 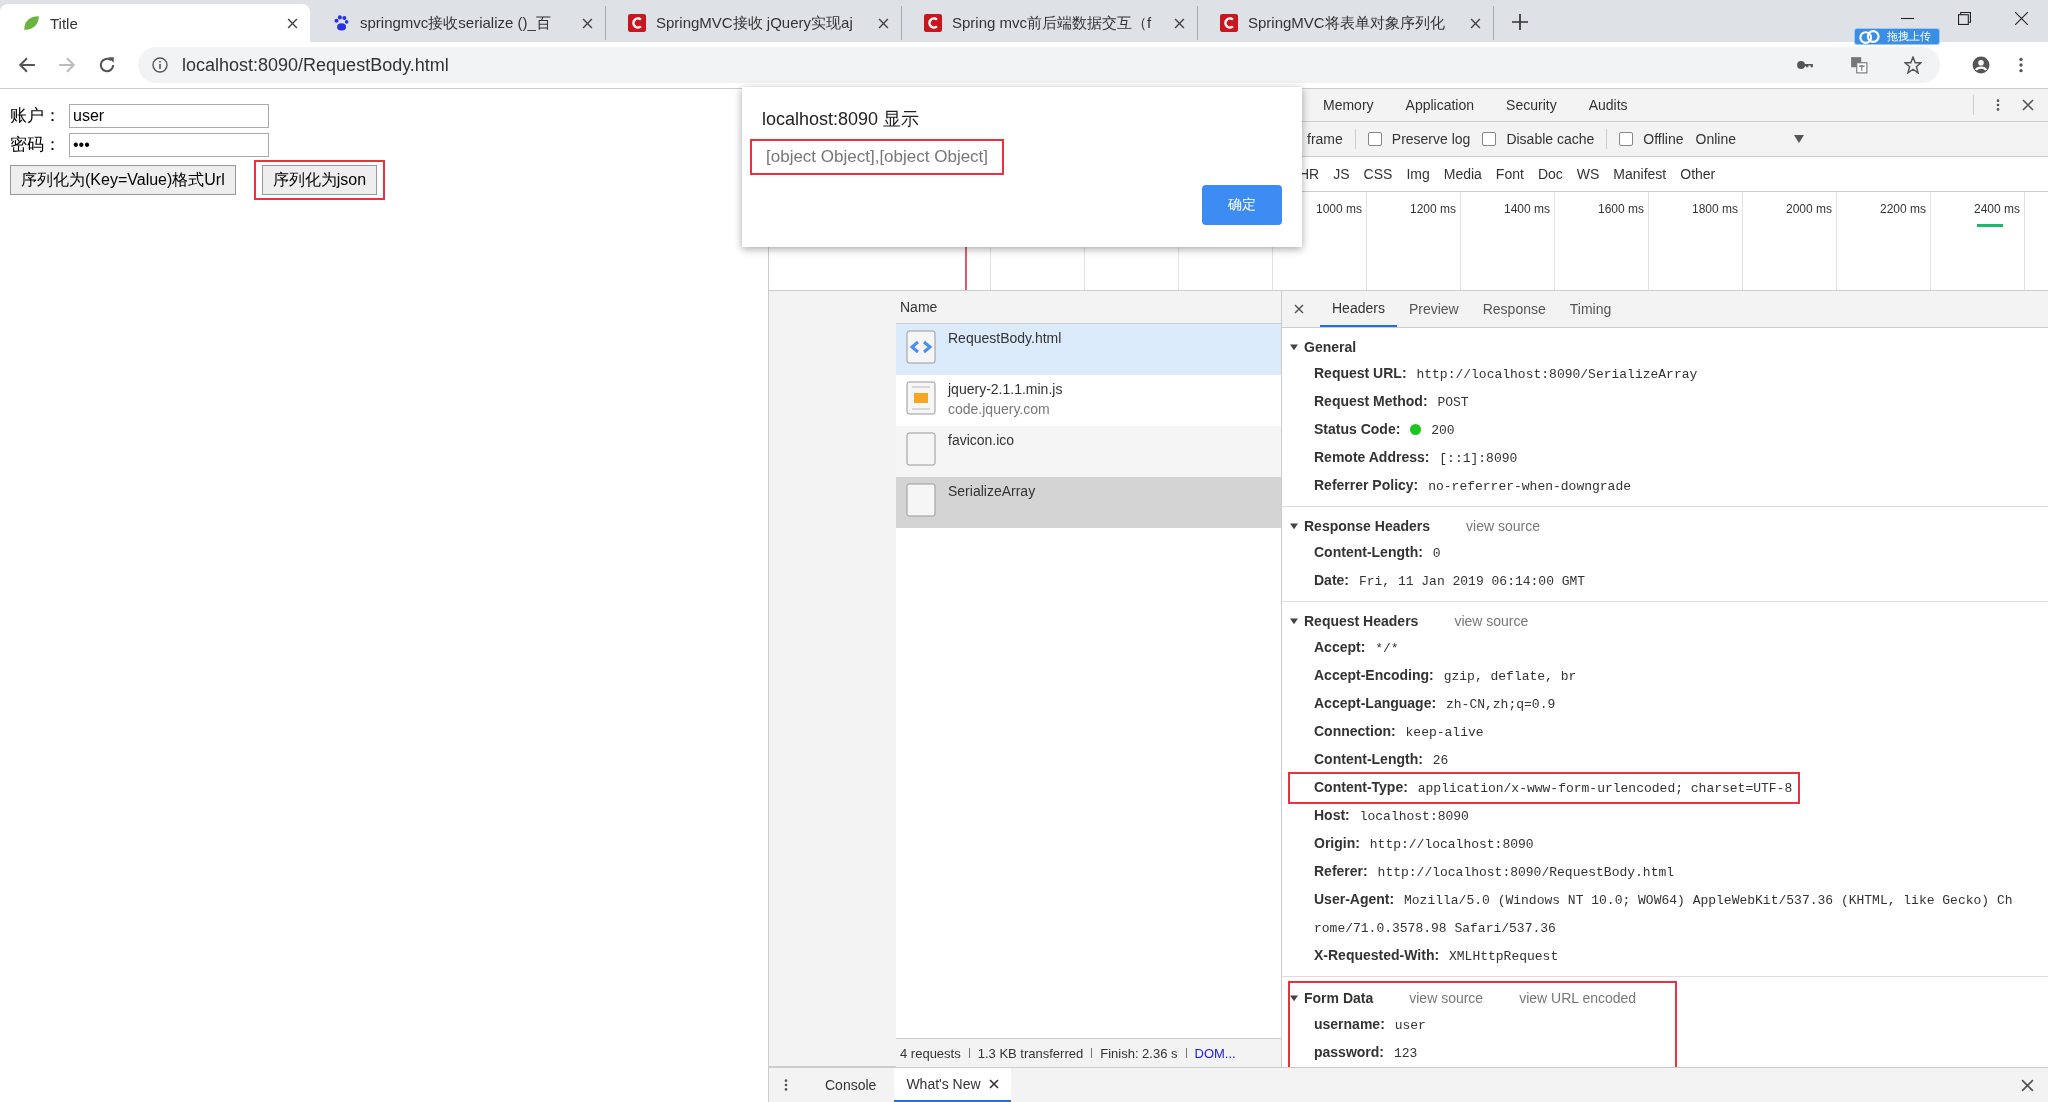 I want to click on request-row: jquery-2.1.1.min.js code.jquery.com, so click(x=1088, y=400).